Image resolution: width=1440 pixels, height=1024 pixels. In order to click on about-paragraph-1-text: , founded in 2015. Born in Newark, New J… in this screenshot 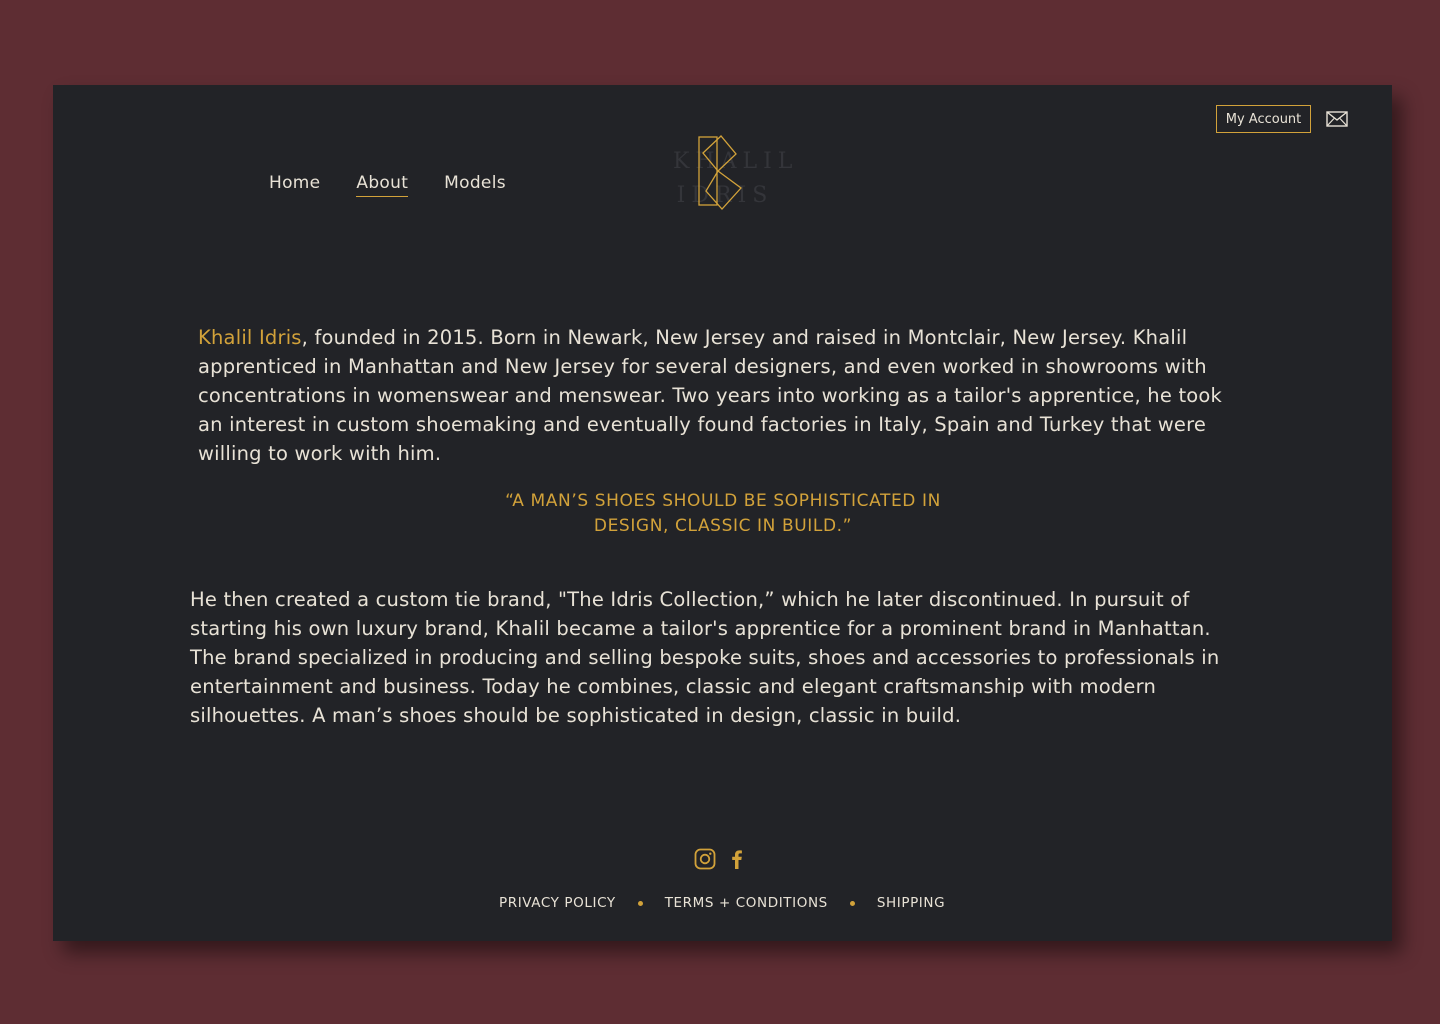, I will do `click(710, 395)`.